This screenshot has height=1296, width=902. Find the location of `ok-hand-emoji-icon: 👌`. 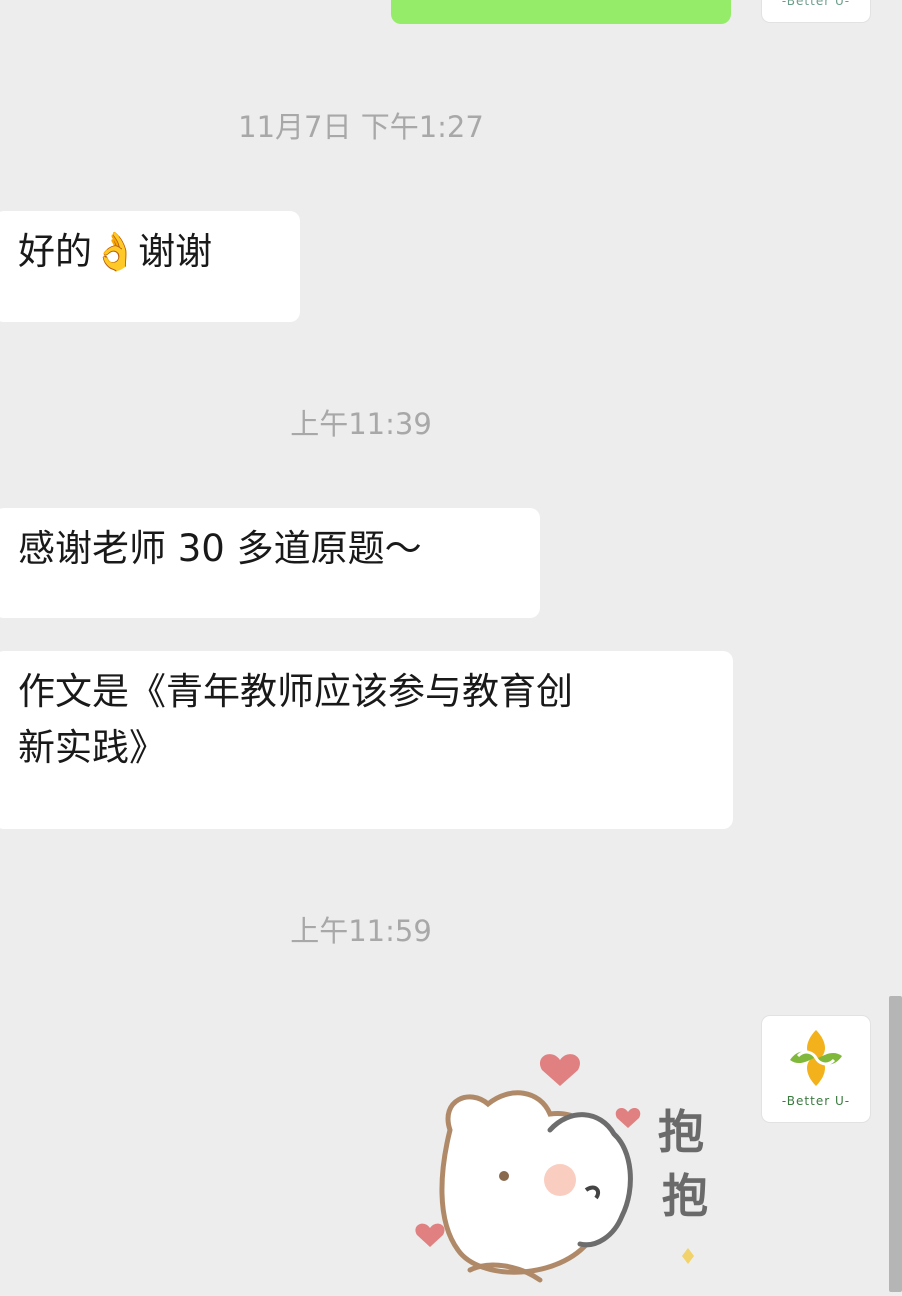

ok-hand-emoji-icon: 👌 is located at coordinates (115, 251).